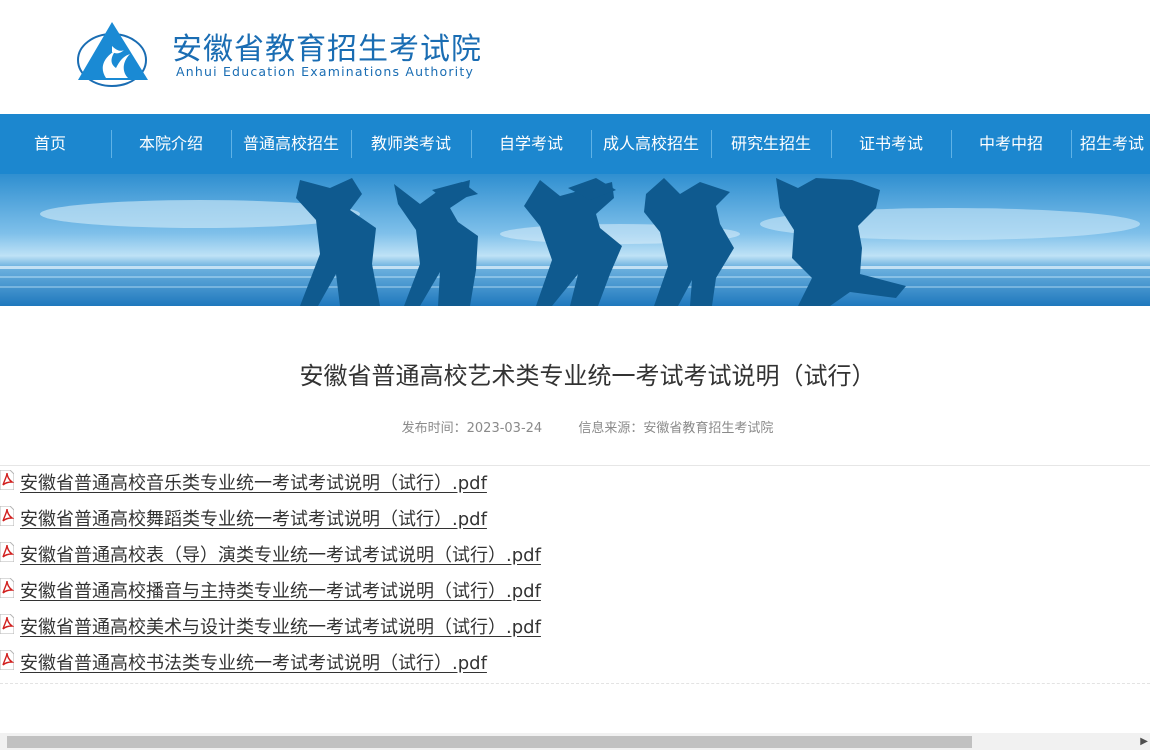  I want to click on nav-item-certificate-exam: 证书考试, so click(891, 144).